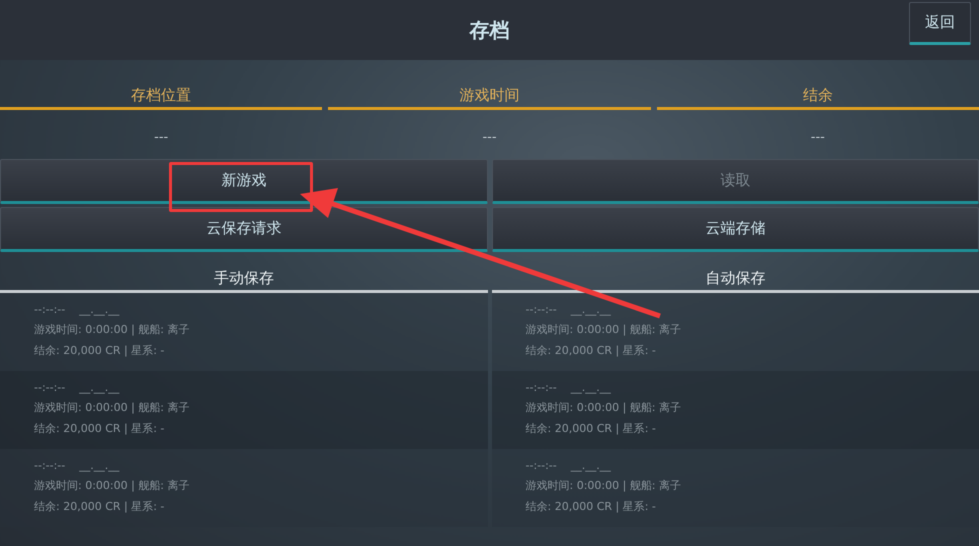 This screenshot has height=546, width=979. I want to click on section-header: 手动保存, so click(244, 274).